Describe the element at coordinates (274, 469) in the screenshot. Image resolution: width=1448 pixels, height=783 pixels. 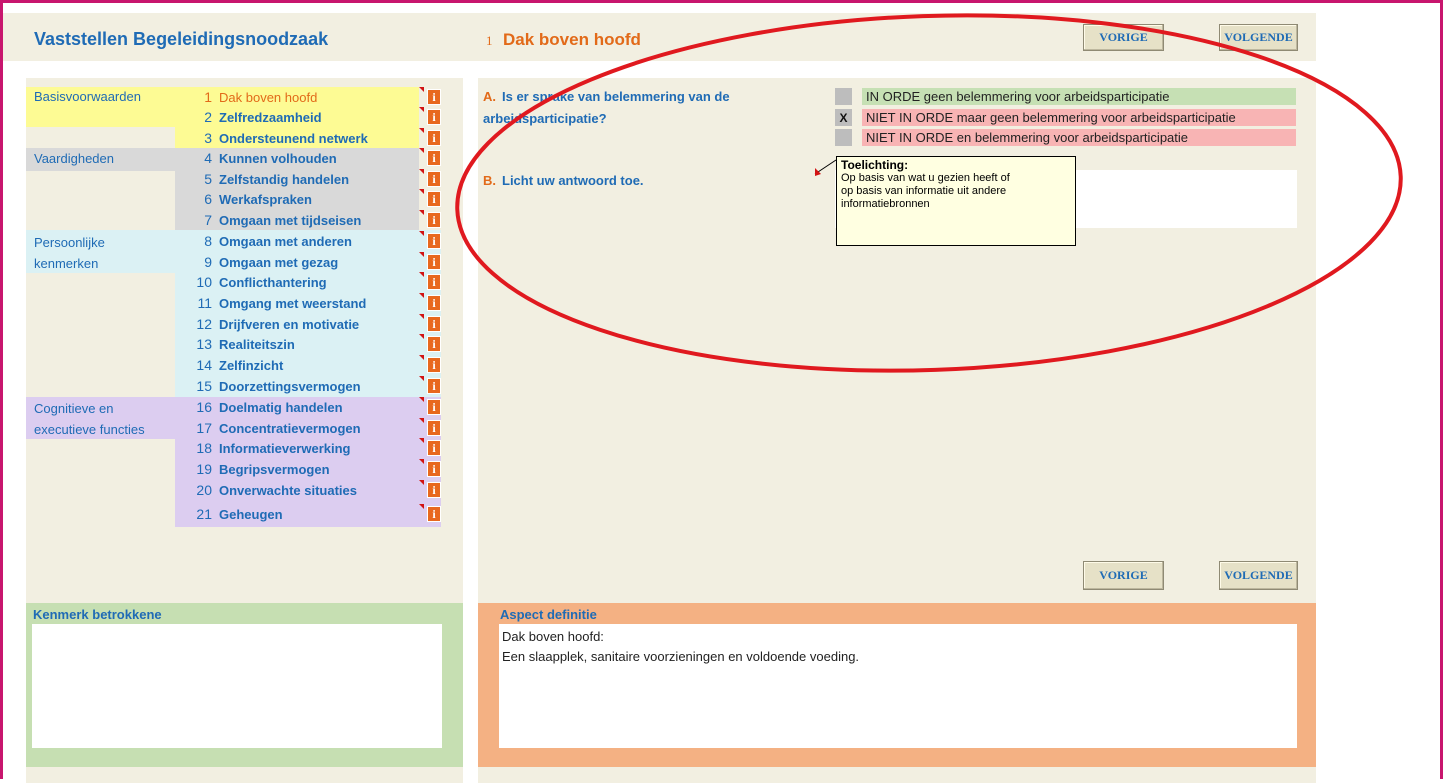
I see `nav-item-label: Begripsvermogen` at that location.